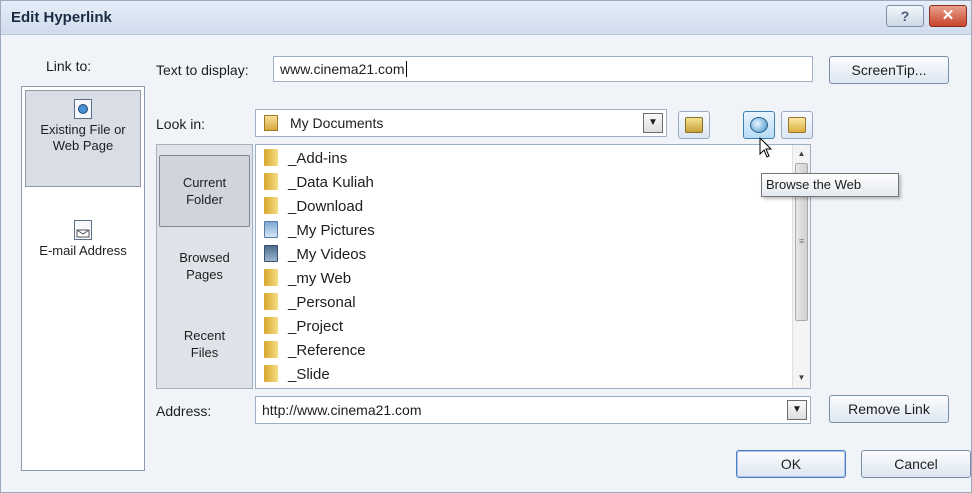 This screenshot has height=493, width=972. What do you see at coordinates (342, 69) in the screenshot?
I see `text-to-display-value: www.cinema21.com` at bounding box center [342, 69].